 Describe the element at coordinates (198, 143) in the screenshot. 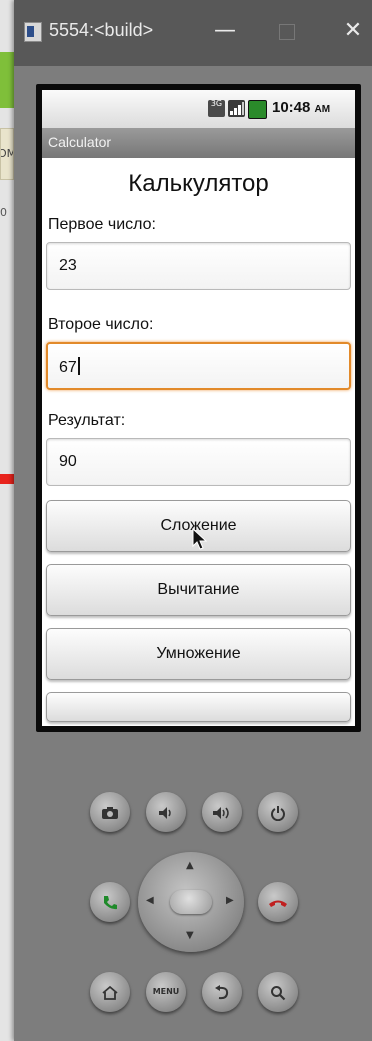

I see `app-title-bar: Calculator` at that location.